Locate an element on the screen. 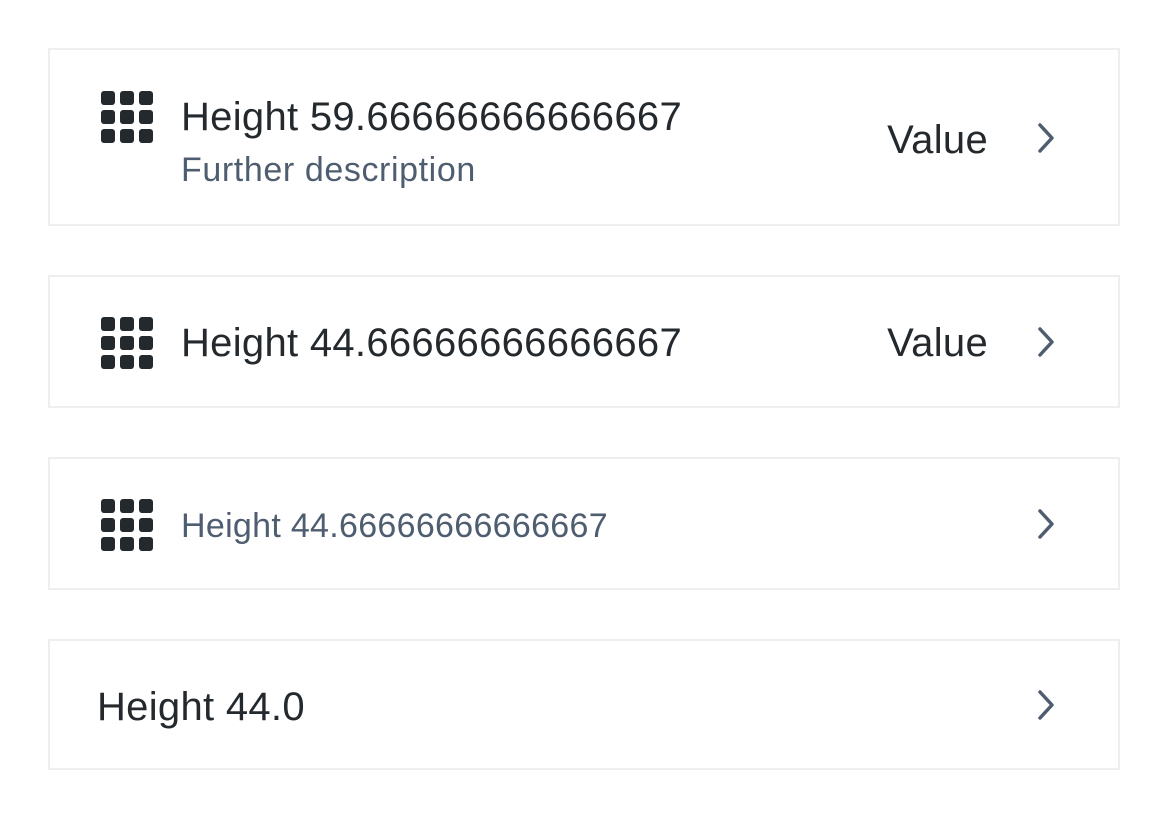 This screenshot has width=1170, height=819. list-item: Height 44.66666666666667 Value is located at coordinates (584, 341).